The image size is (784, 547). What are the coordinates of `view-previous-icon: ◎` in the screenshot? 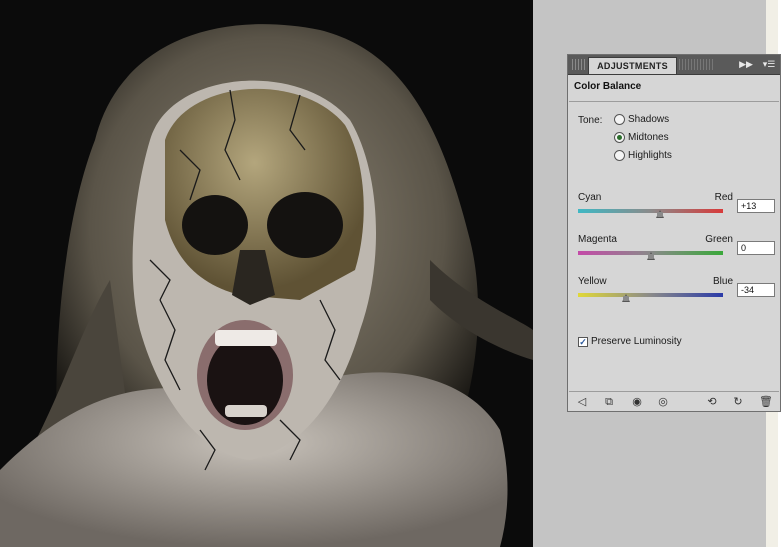 It's located at (663, 402).